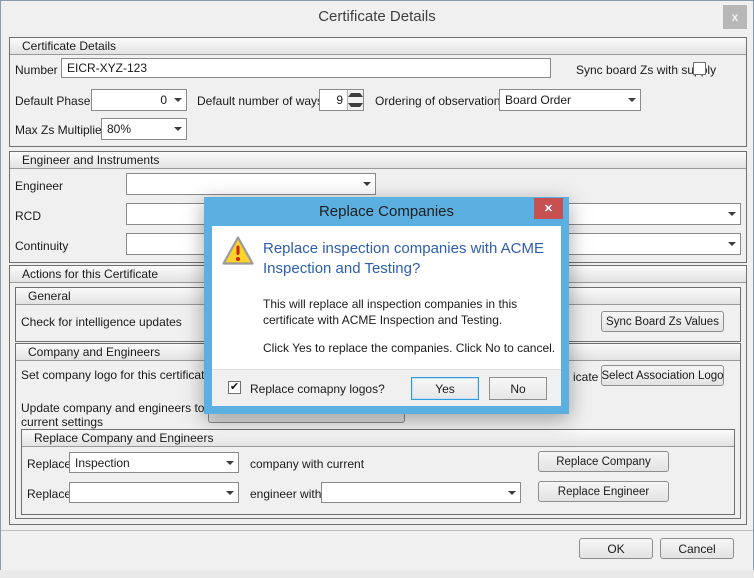 The height and width of the screenshot is (578, 754). I want to click on engineer-label: Engineer, so click(39, 186).